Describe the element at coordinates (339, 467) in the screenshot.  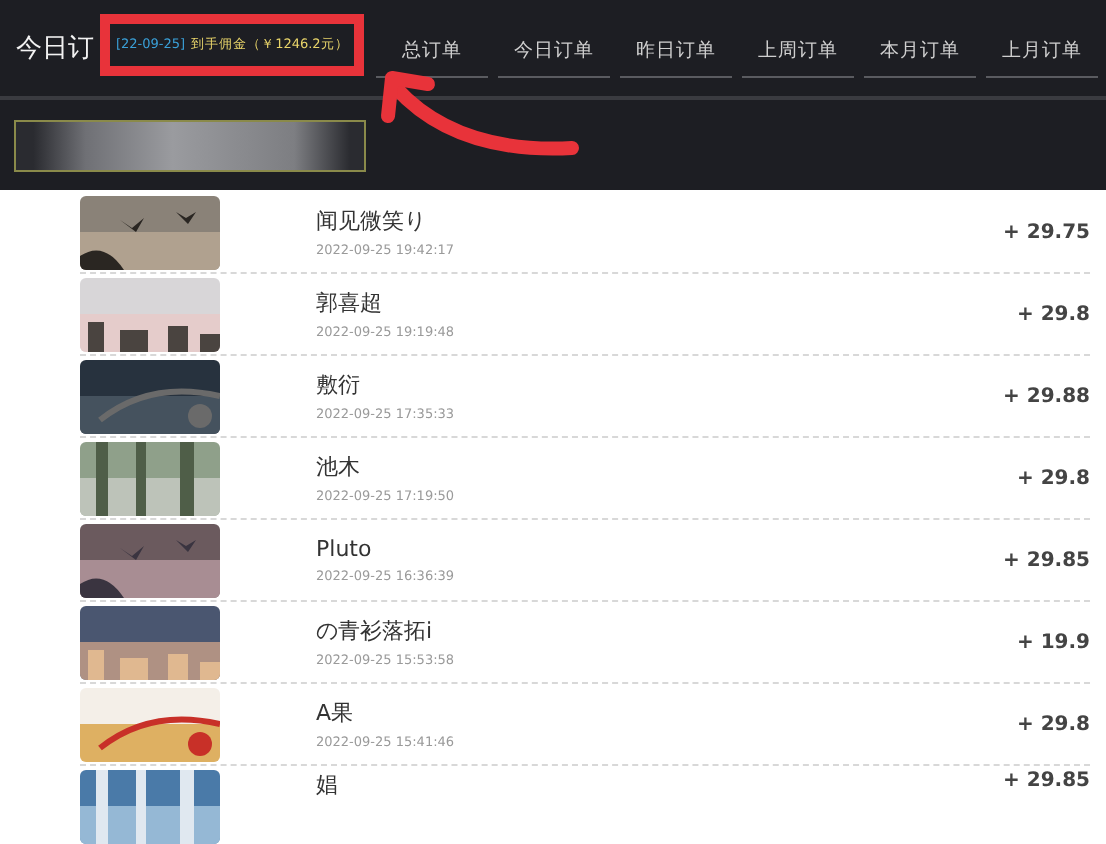
I see `customer-name: 池木` at that location.